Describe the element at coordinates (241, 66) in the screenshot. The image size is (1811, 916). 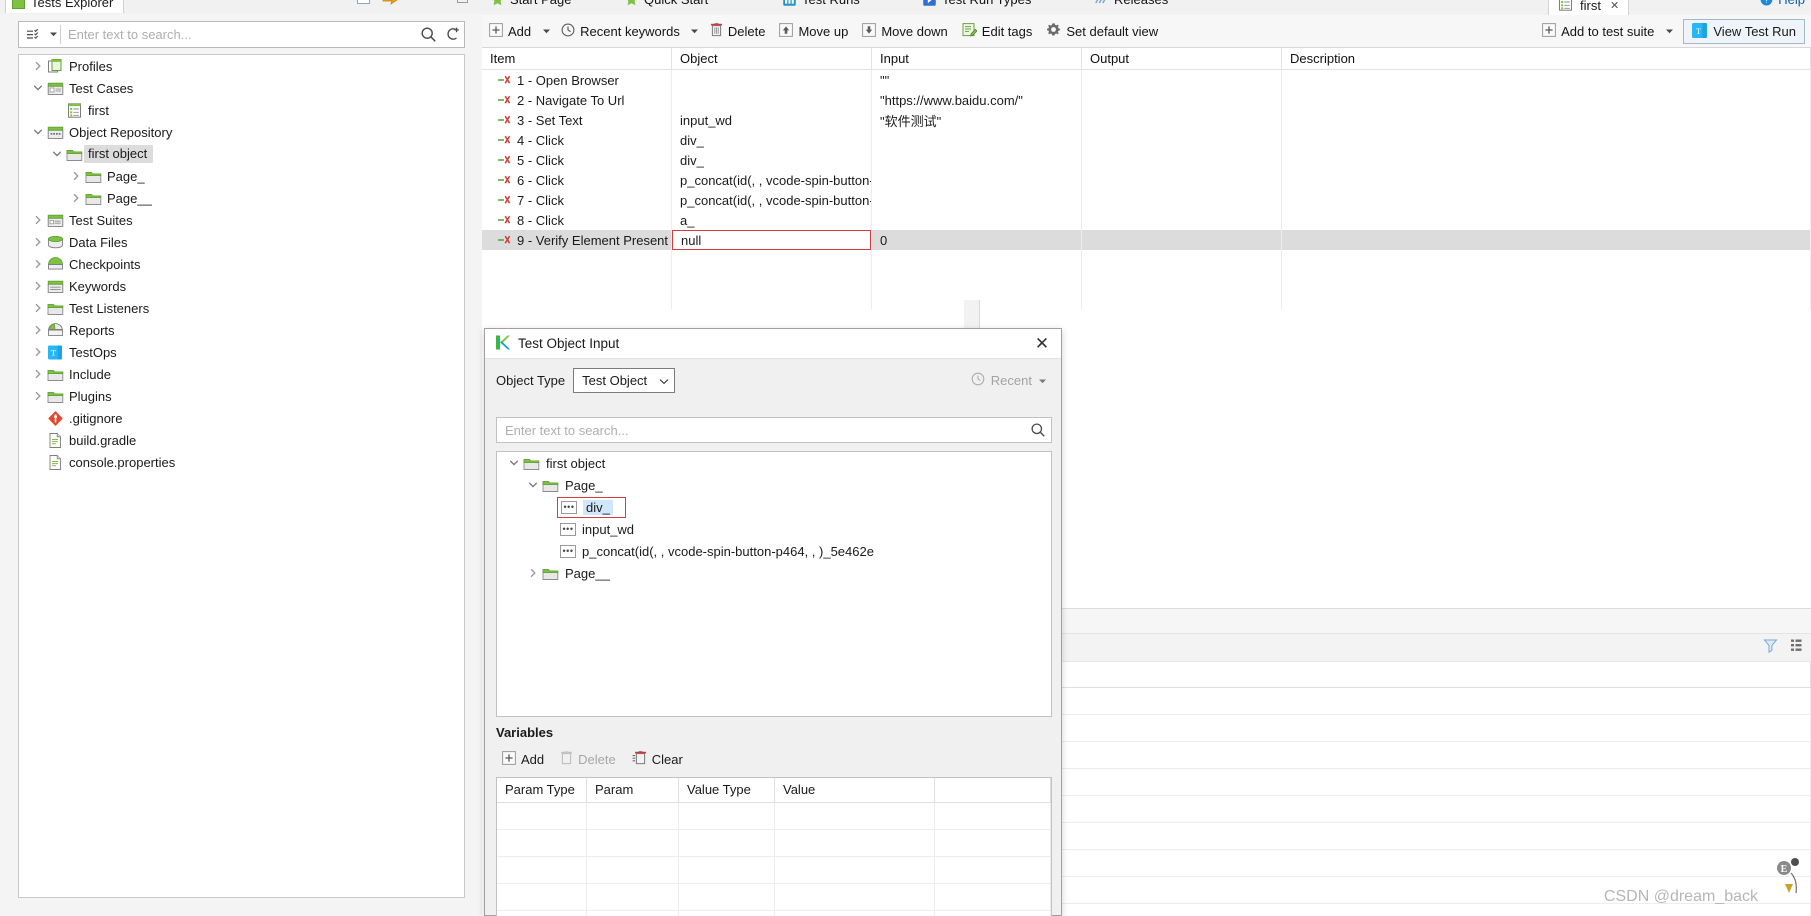
I see `tree-item-profiles: Profiles` at that location.